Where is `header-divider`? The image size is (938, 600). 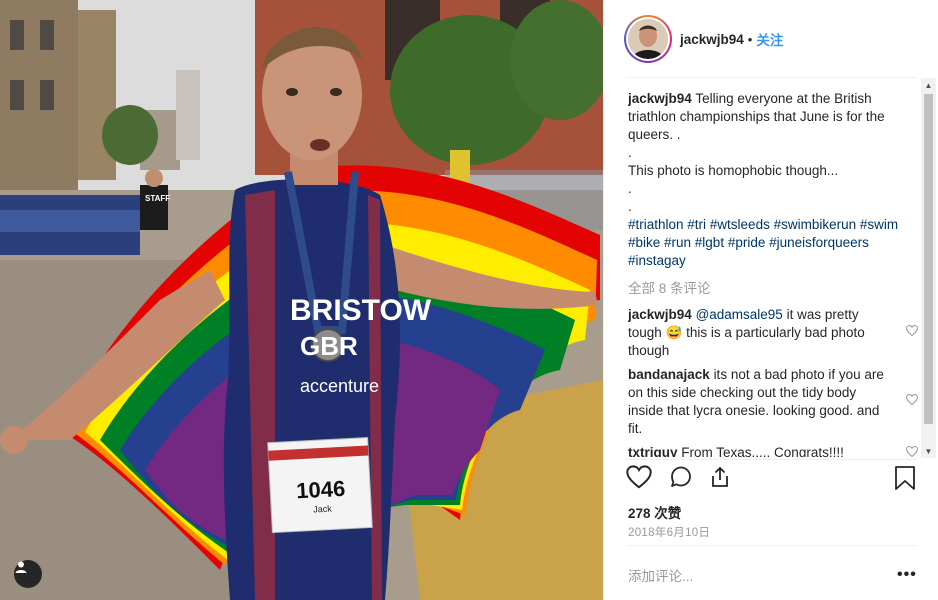 header-divider is located at coordinates (771, 77).